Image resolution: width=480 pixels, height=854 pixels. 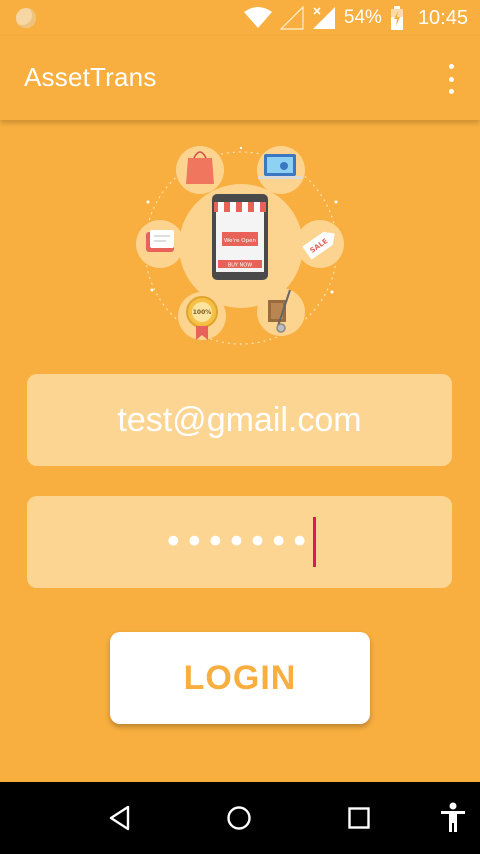 I want to click on signal-empty-icon, so click(x=291, y=18).